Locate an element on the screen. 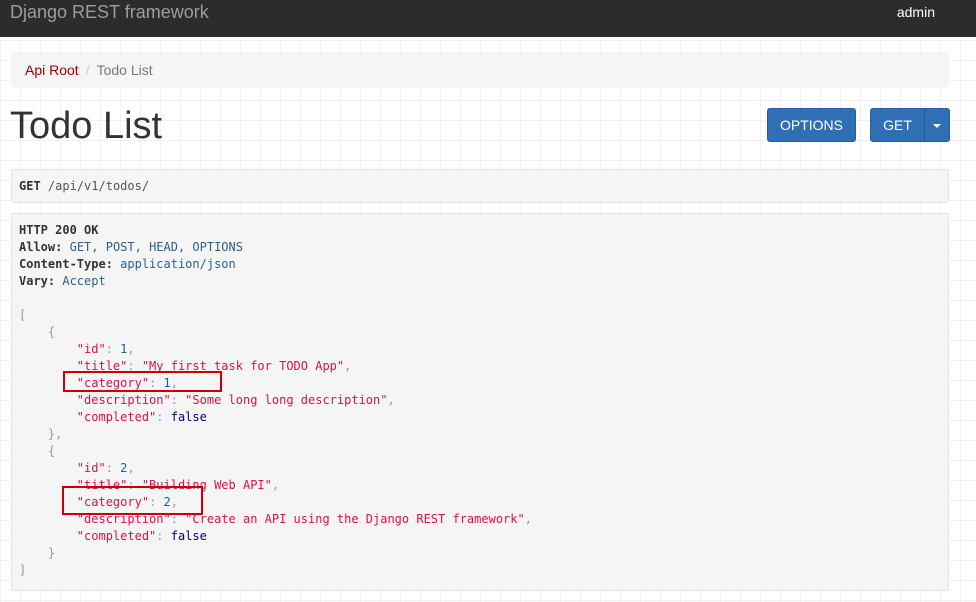 The image size is (976, 602). header-name: Vary: is located at coordinates (37, 281).